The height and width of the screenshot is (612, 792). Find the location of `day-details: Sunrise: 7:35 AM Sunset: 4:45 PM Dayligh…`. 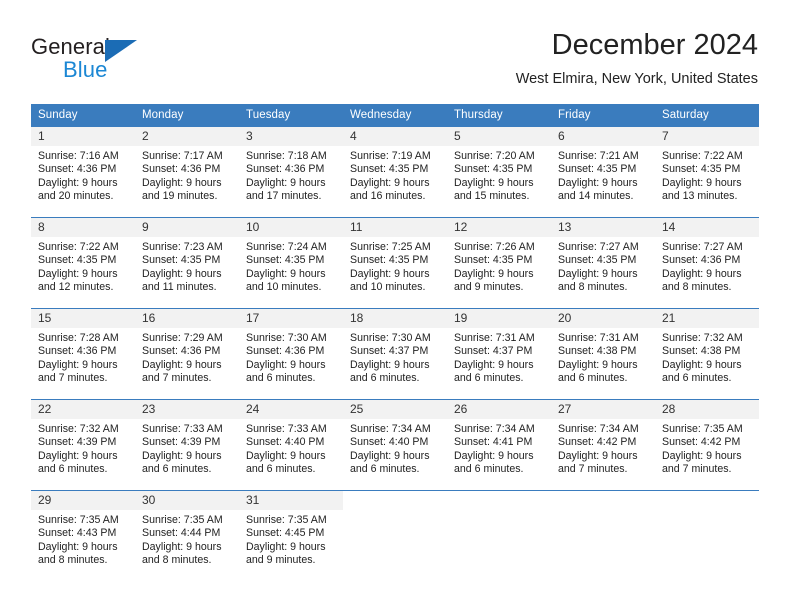

day-details: Sunrise: 7:35 AM Sunset: 4:45 PM Dayligh… is located at coordinates (291, 538).